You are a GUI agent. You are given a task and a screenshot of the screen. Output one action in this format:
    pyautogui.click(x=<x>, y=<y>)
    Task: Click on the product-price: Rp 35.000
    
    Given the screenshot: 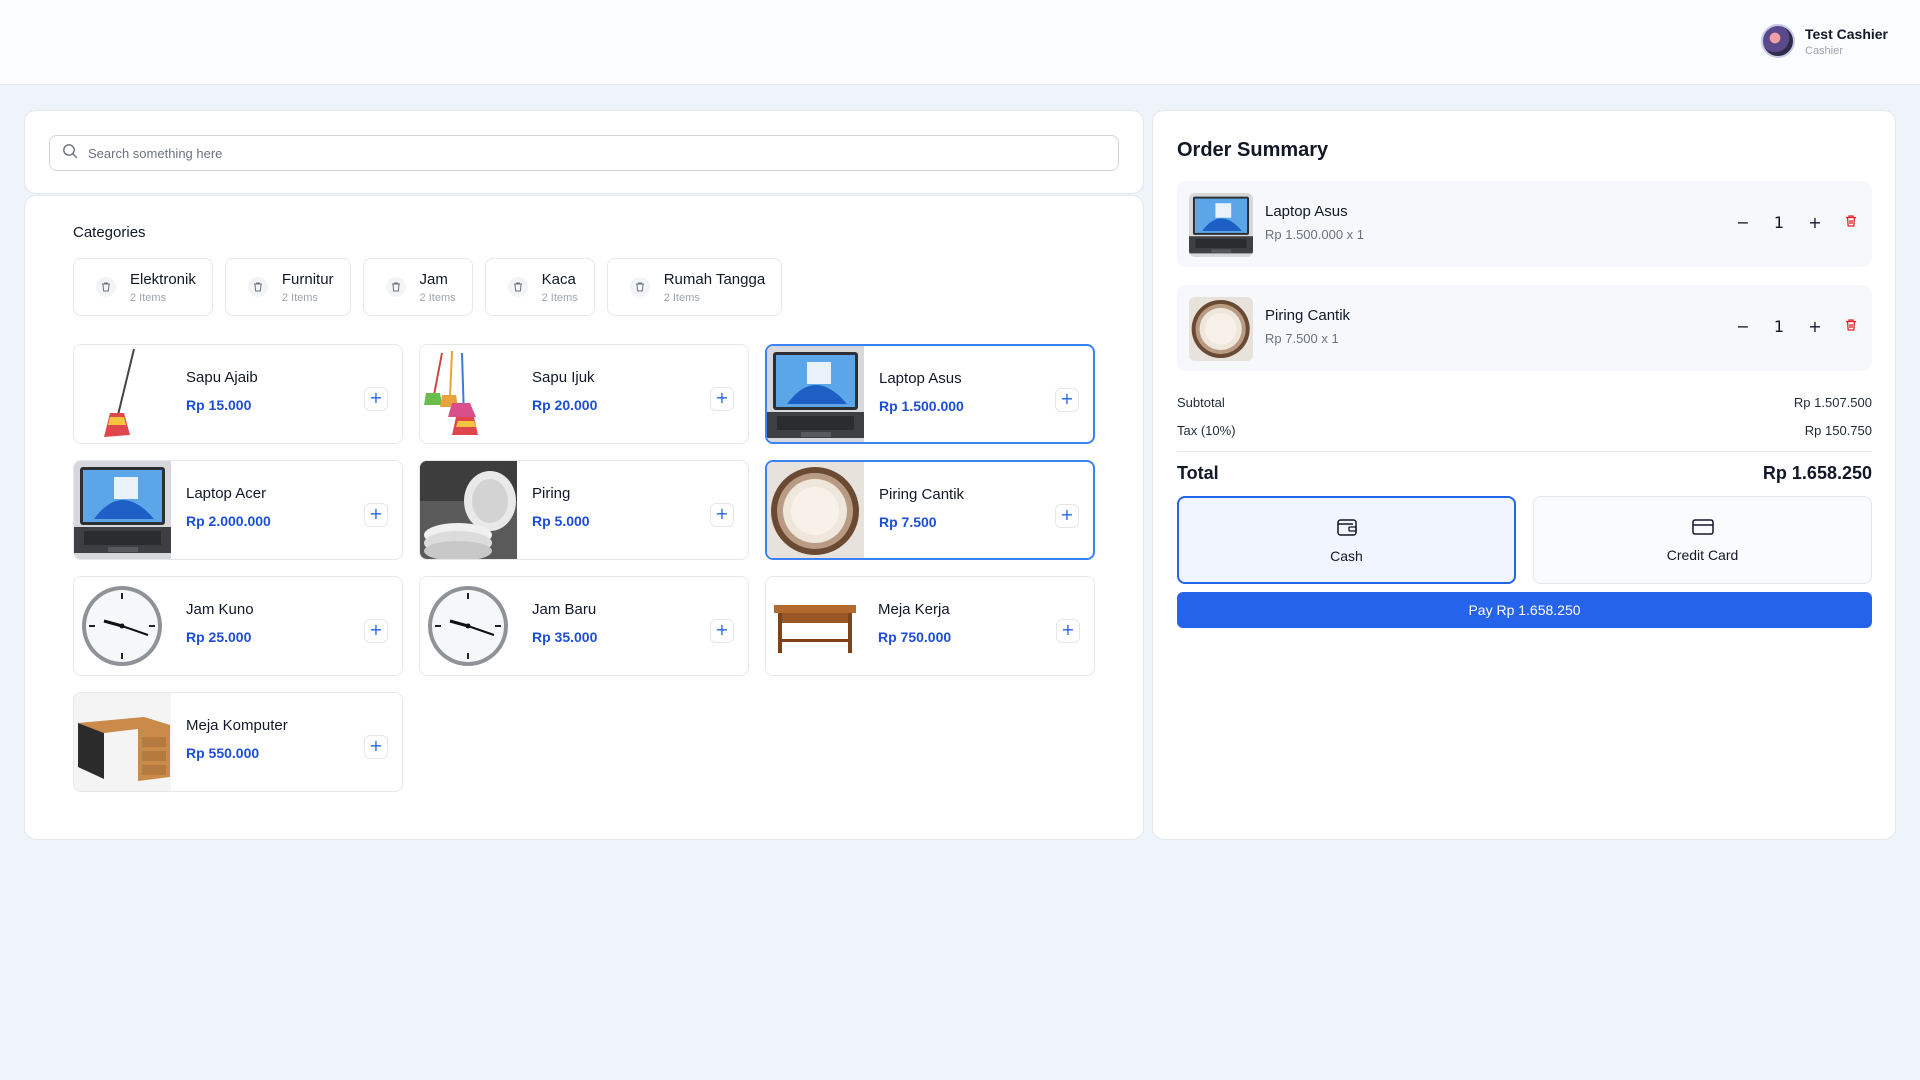 What is the action you would take?
    pyautogui.click(x=565, y=637)
    